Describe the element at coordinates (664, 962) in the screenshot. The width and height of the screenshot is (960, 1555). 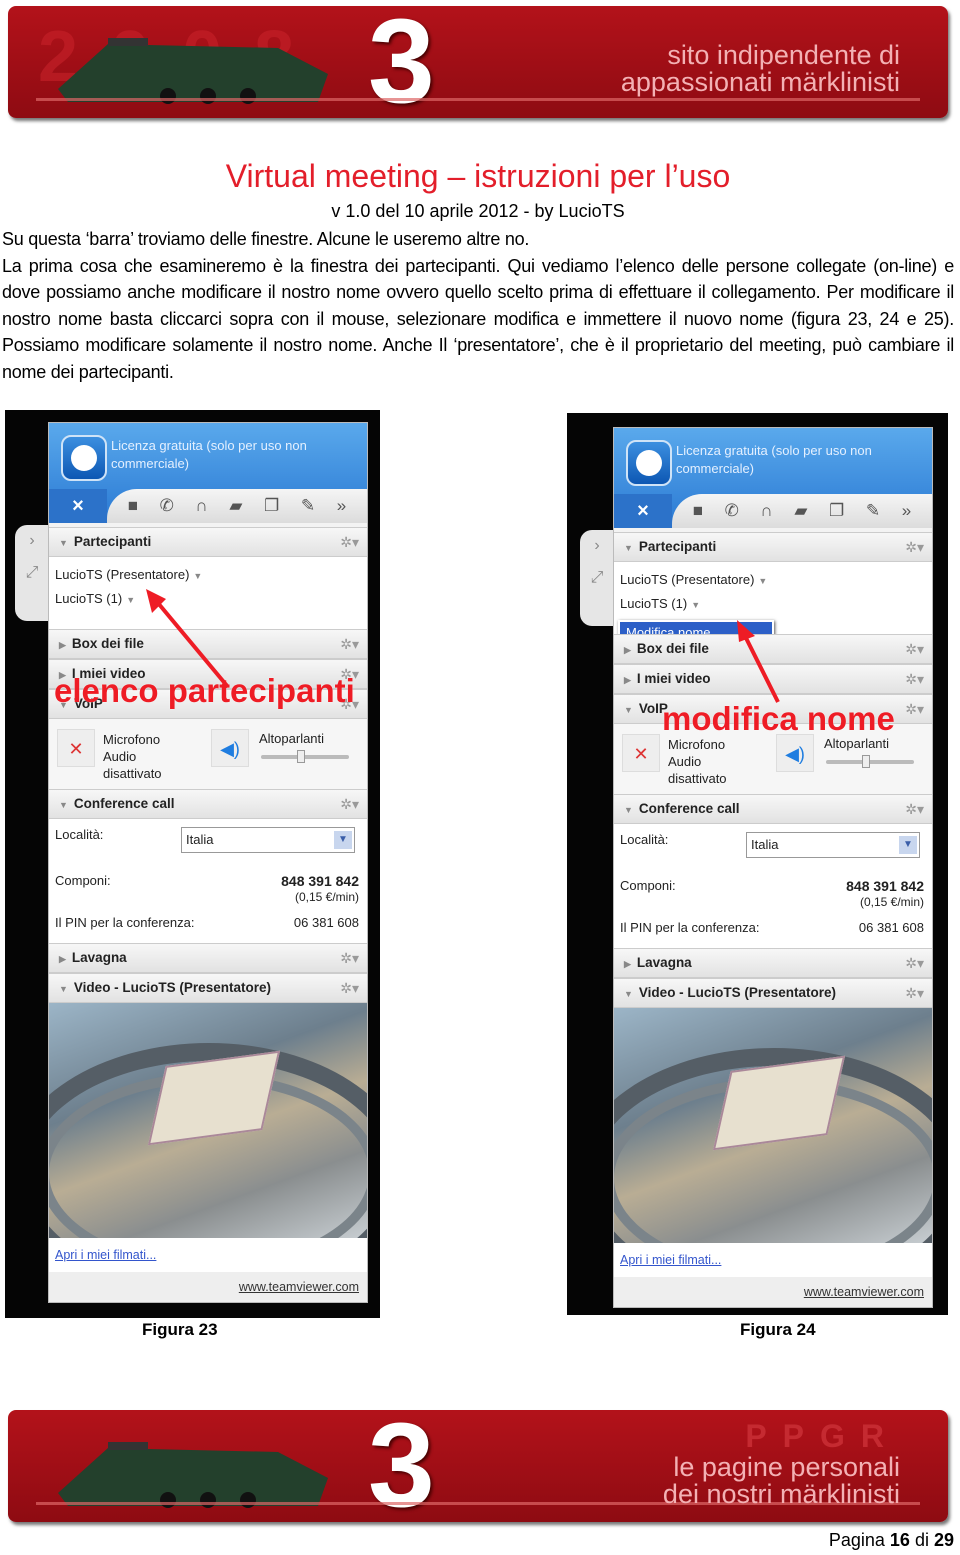
I see `section-title: Lavagna` at that location.